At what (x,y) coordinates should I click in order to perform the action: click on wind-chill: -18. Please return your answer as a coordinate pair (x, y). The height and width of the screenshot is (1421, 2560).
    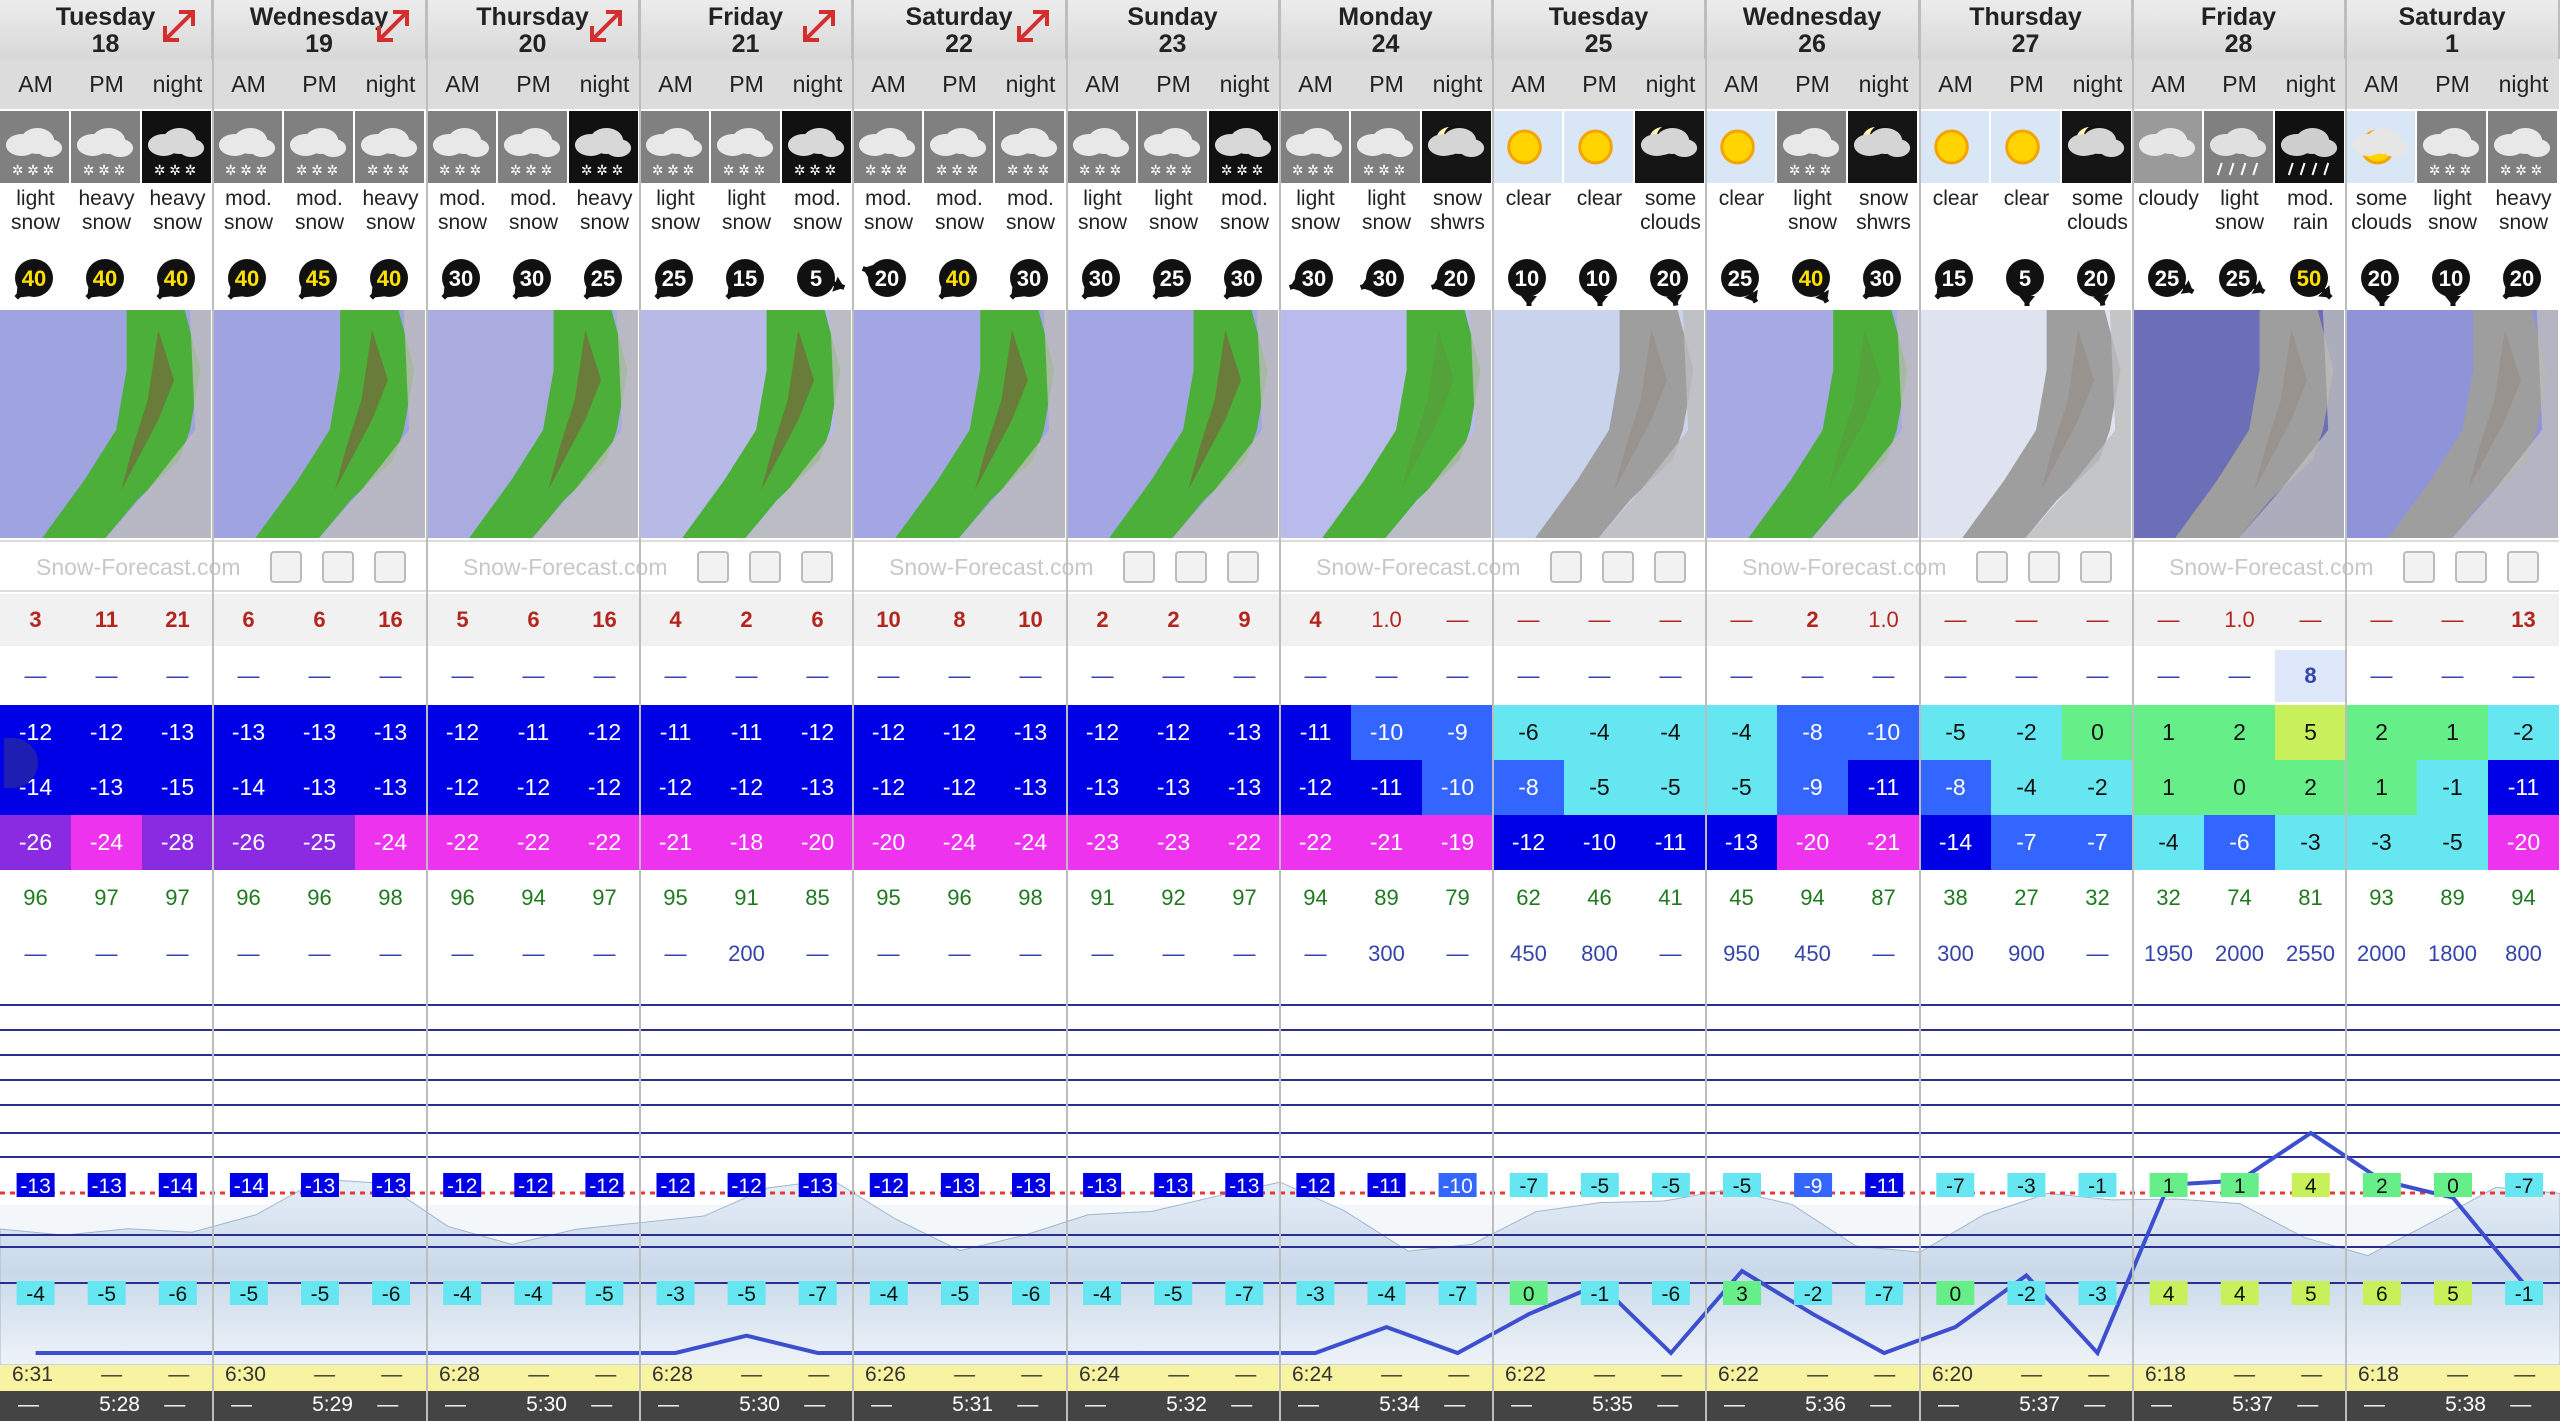
    Looking at the image, I should click on (746, 842).